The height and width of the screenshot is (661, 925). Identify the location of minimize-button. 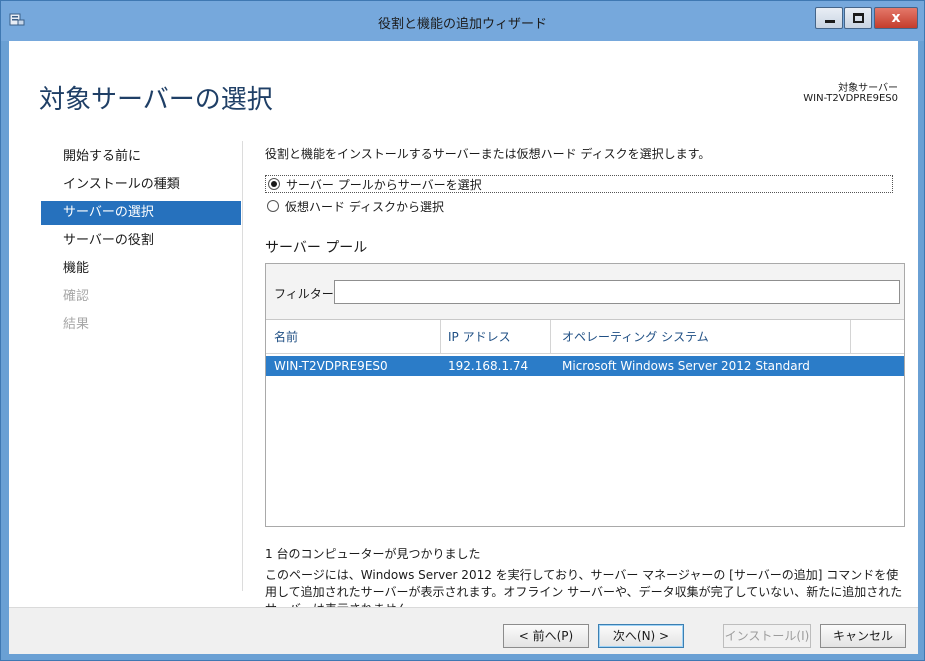
(829, 18).